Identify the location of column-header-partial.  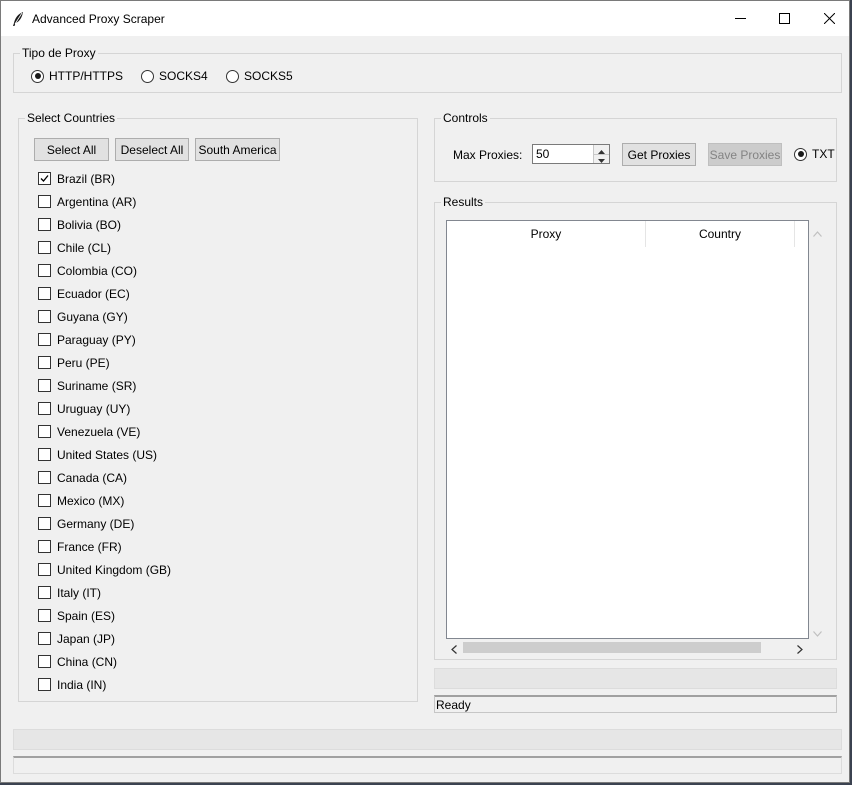
(801, 234).